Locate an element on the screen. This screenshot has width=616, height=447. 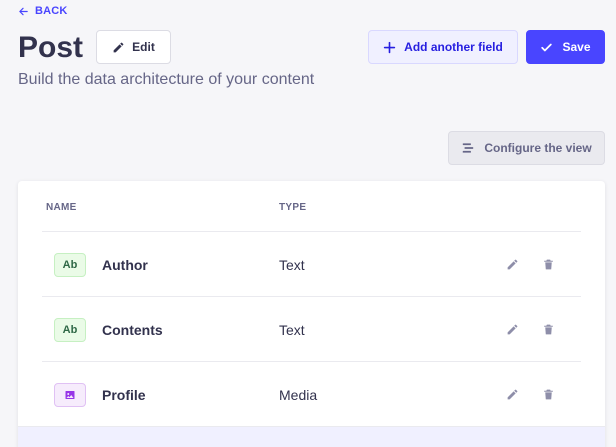
back-link: BACK is located at coordinates (43, 11).